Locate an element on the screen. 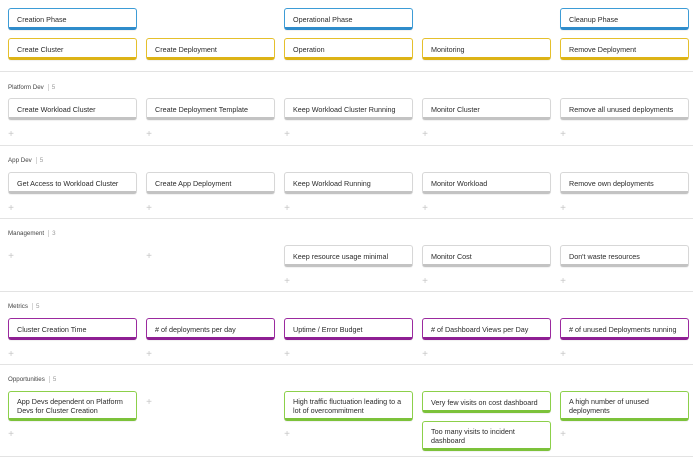 This screenshot has width=693, height=458. card-many-visits-incident-dashboard: Too many visits to incident dashboard is located at coordinates (486, 436).